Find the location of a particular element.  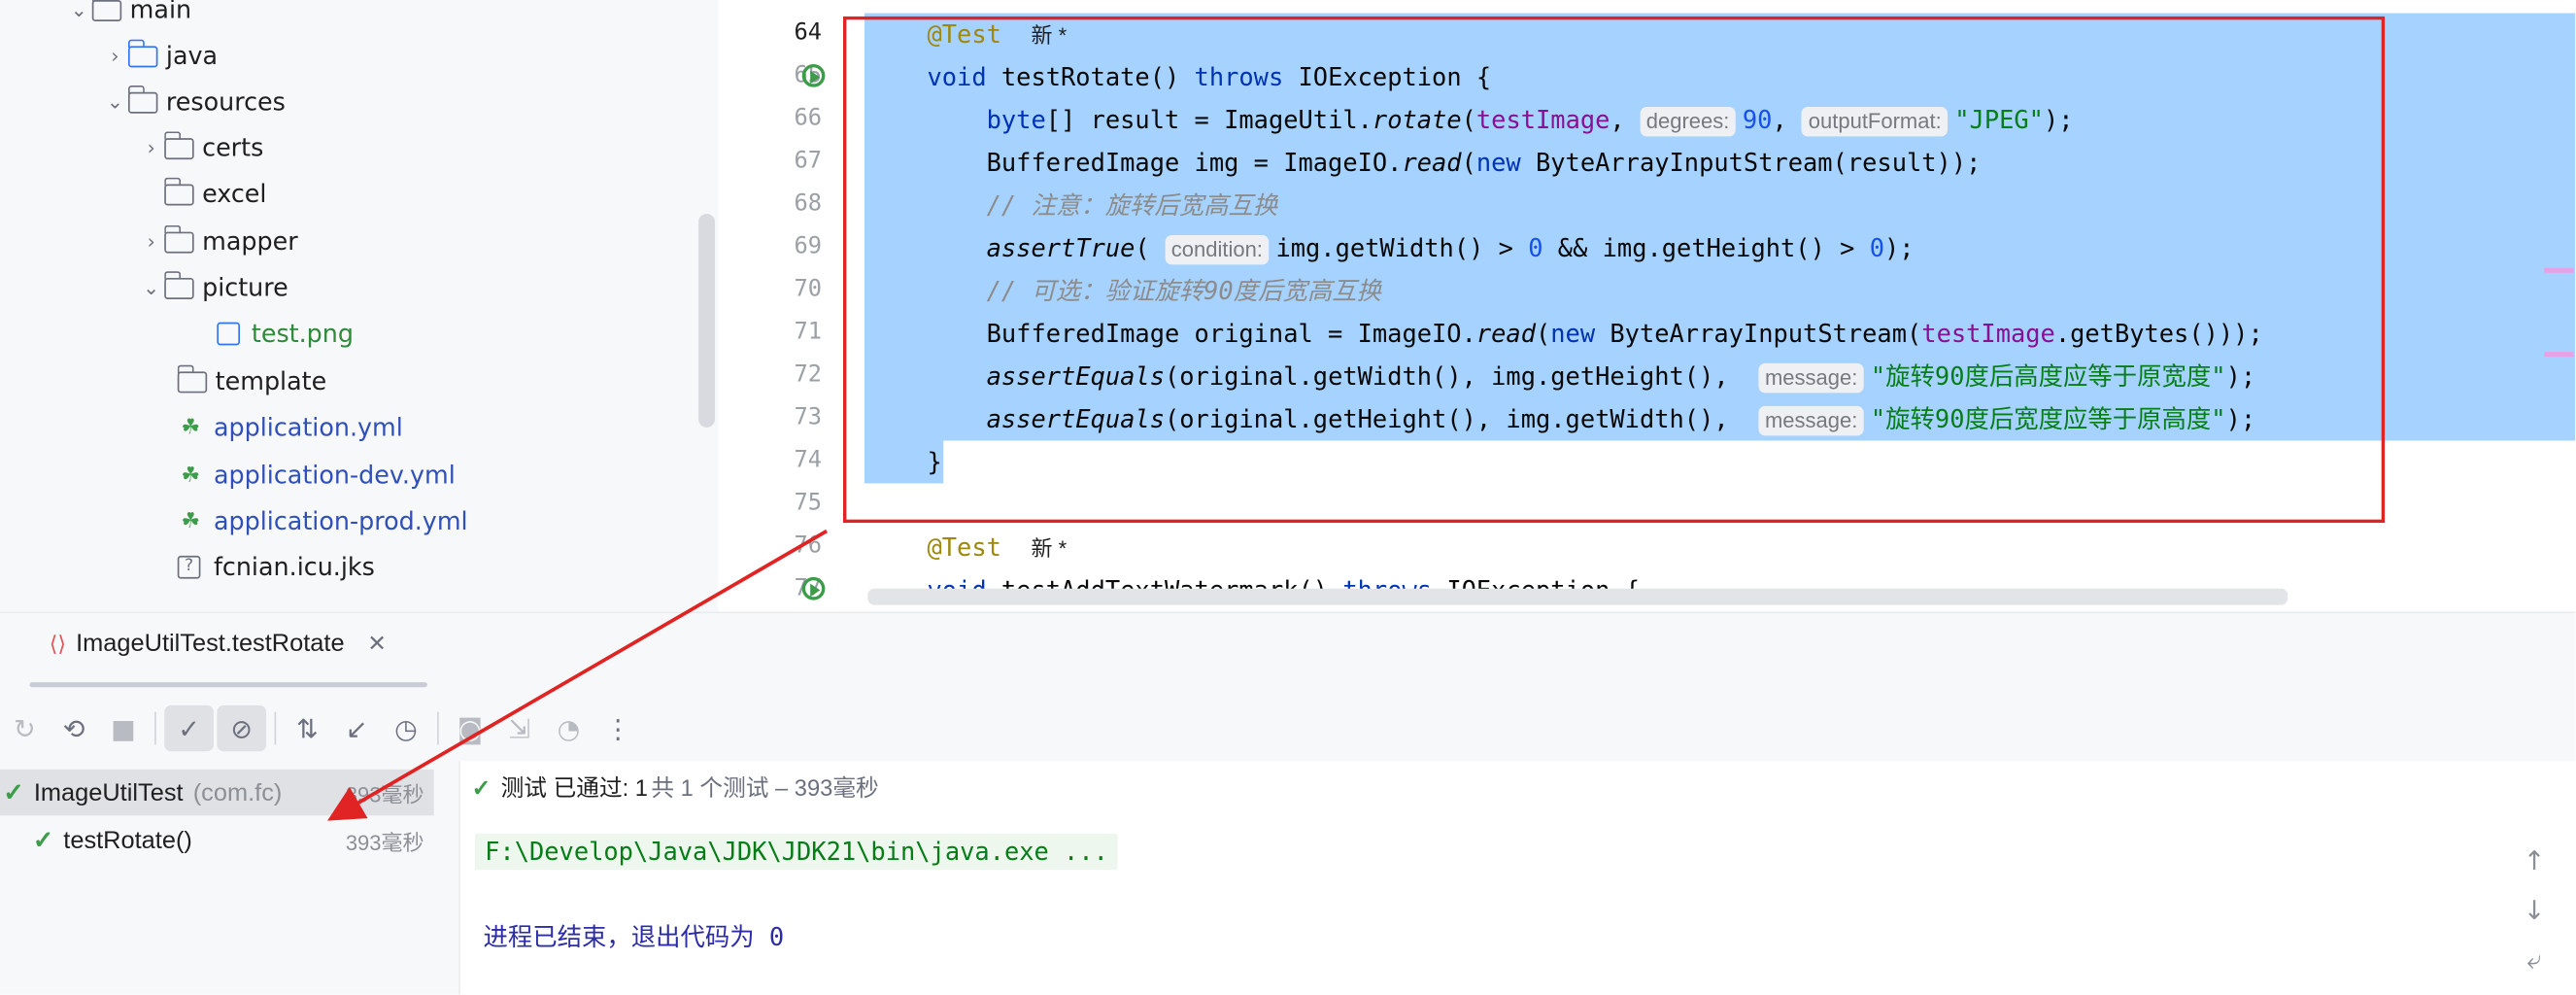

sort-icon: ⇅ is located at coordinates (307, 728).